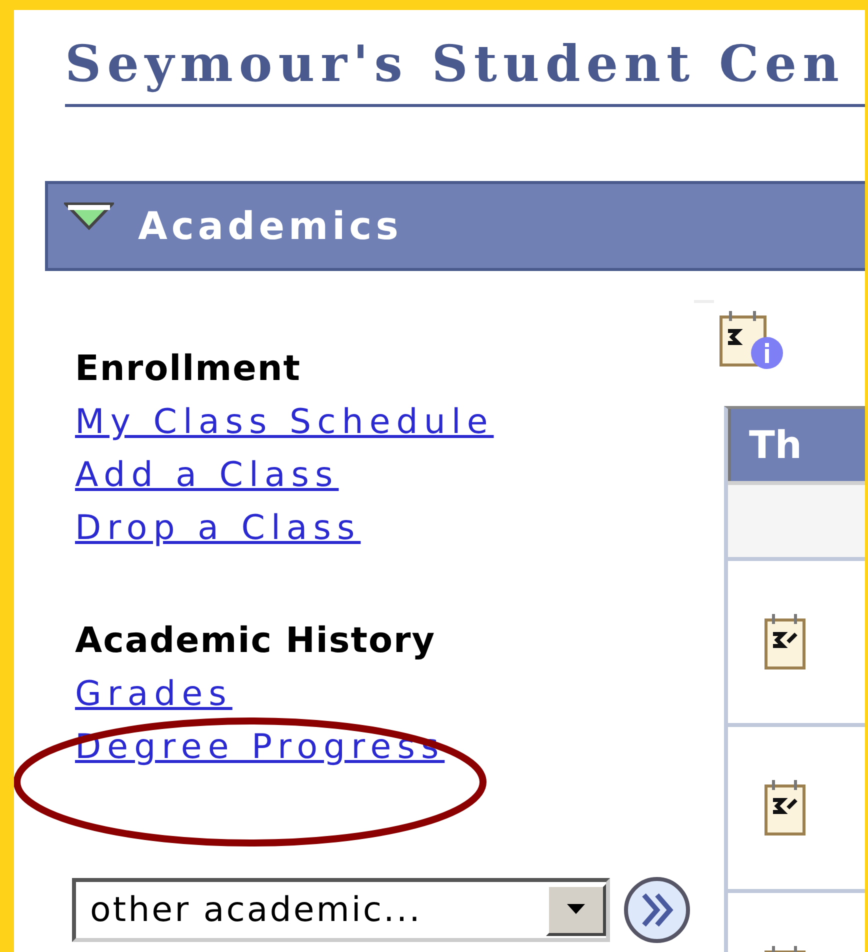 Image resolution: width=868 pixels, height=952 pixels. Describe the element at coordinates (657, 910) in the screenshot. I see `go-button` at that location.